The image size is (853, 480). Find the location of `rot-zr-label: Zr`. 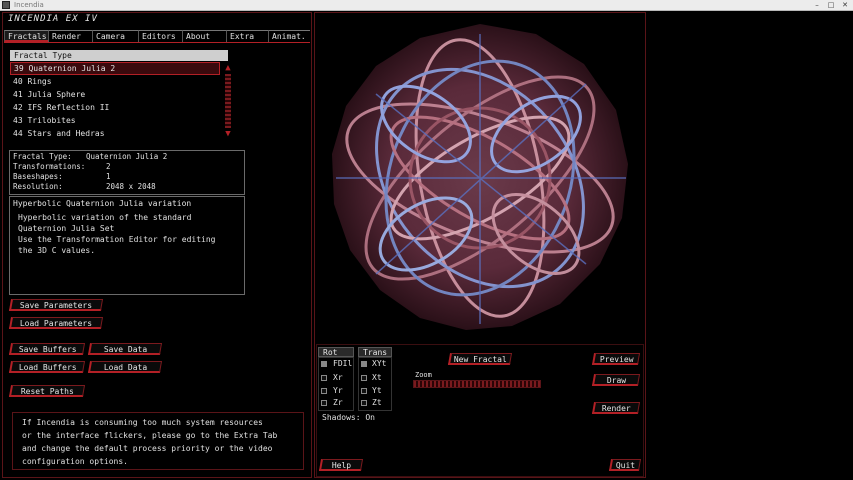

rot-zr-label: Zr is located at coordinates (338, 402).